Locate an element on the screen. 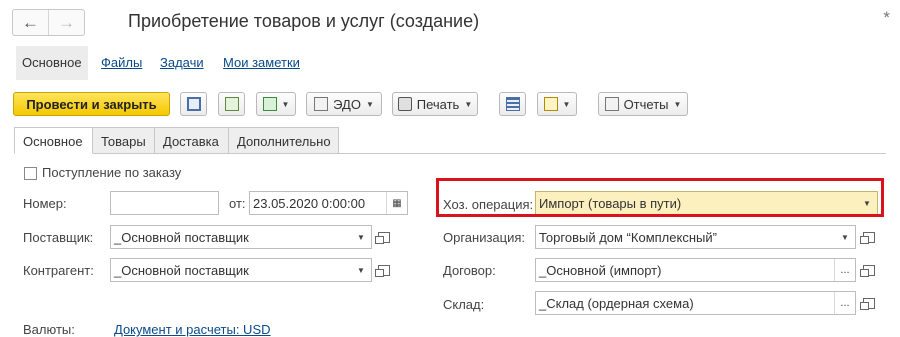 The height and width of the screenshot is (337, 900). printer-icon is located at coordinates (404, 104).